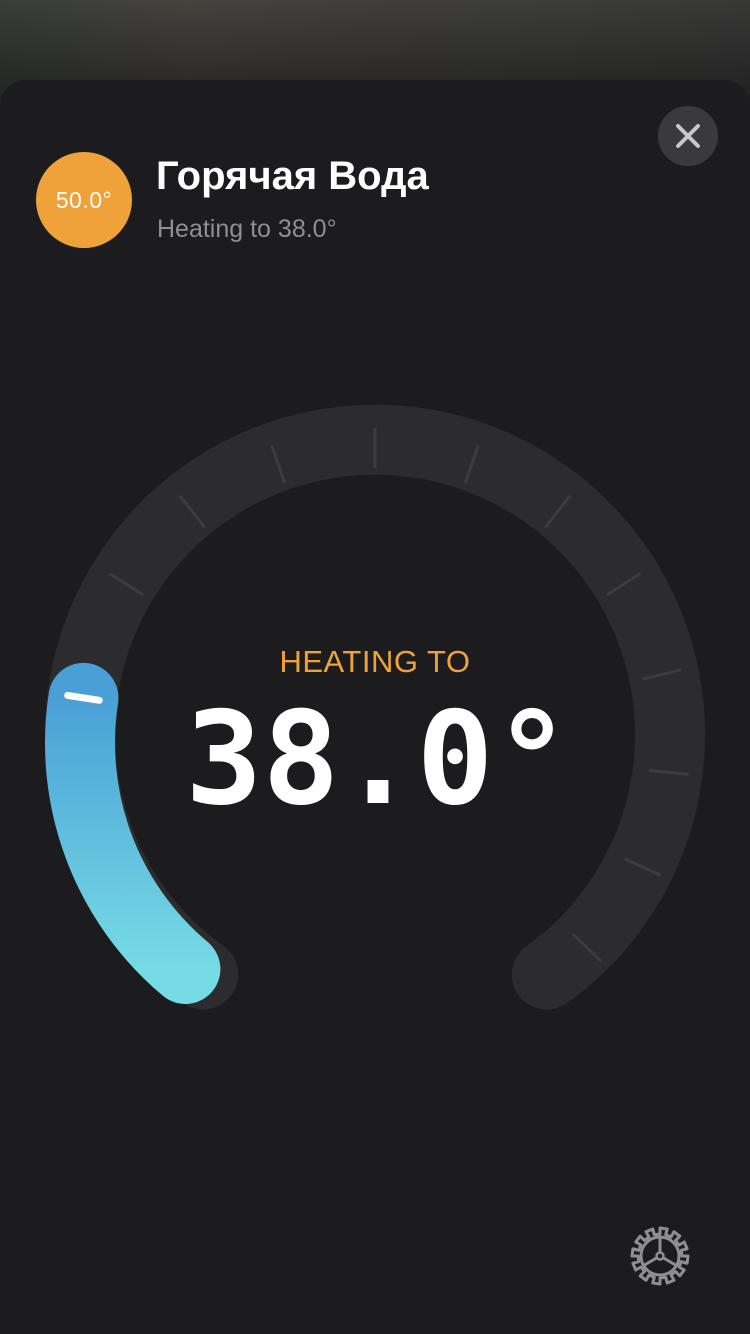 The width and height of the screenshot is (750, 1334). Describe the element at coordinates (378, 759) in the screenshot. I see `target-temperature: 38.0°` at that location.